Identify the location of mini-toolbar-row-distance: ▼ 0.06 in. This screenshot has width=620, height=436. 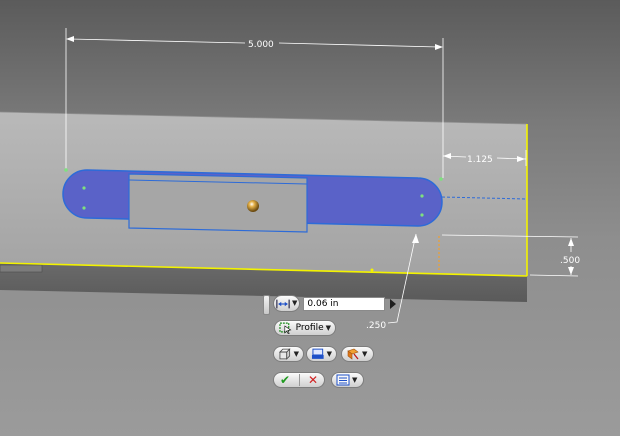
(335, 303).